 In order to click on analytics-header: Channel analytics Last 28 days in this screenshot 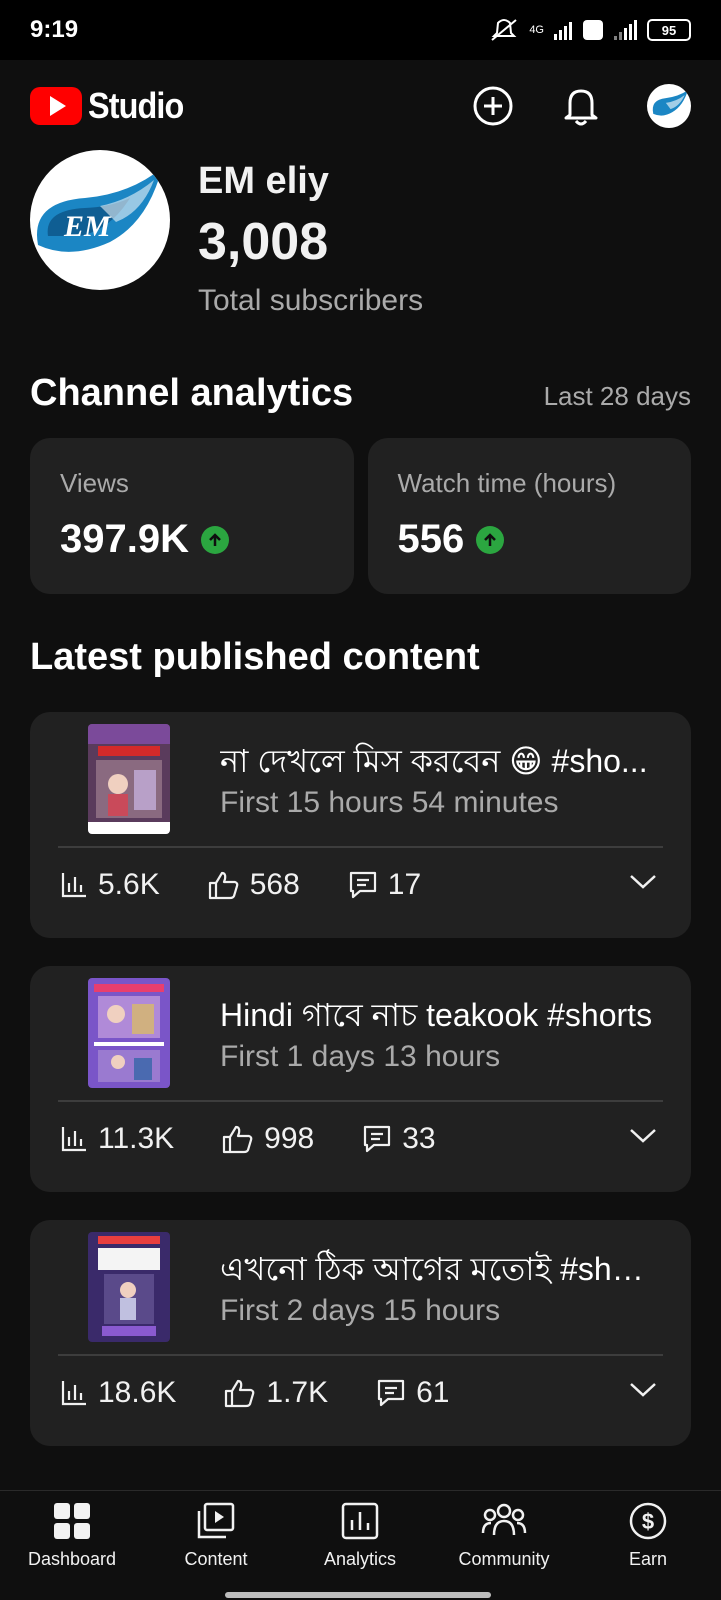, I will do `click(360, 393)`.